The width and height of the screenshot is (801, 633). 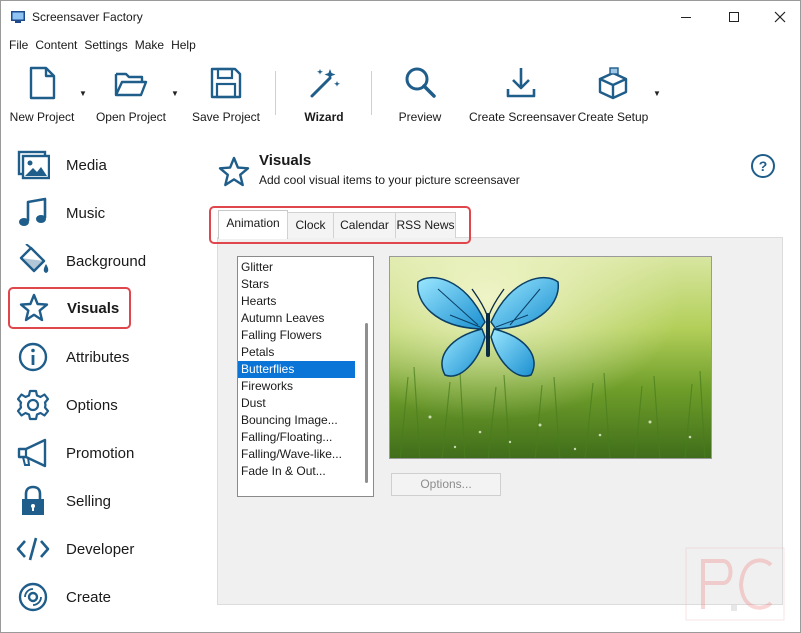 I want to click on music-icon, so click(x=33, y=213).